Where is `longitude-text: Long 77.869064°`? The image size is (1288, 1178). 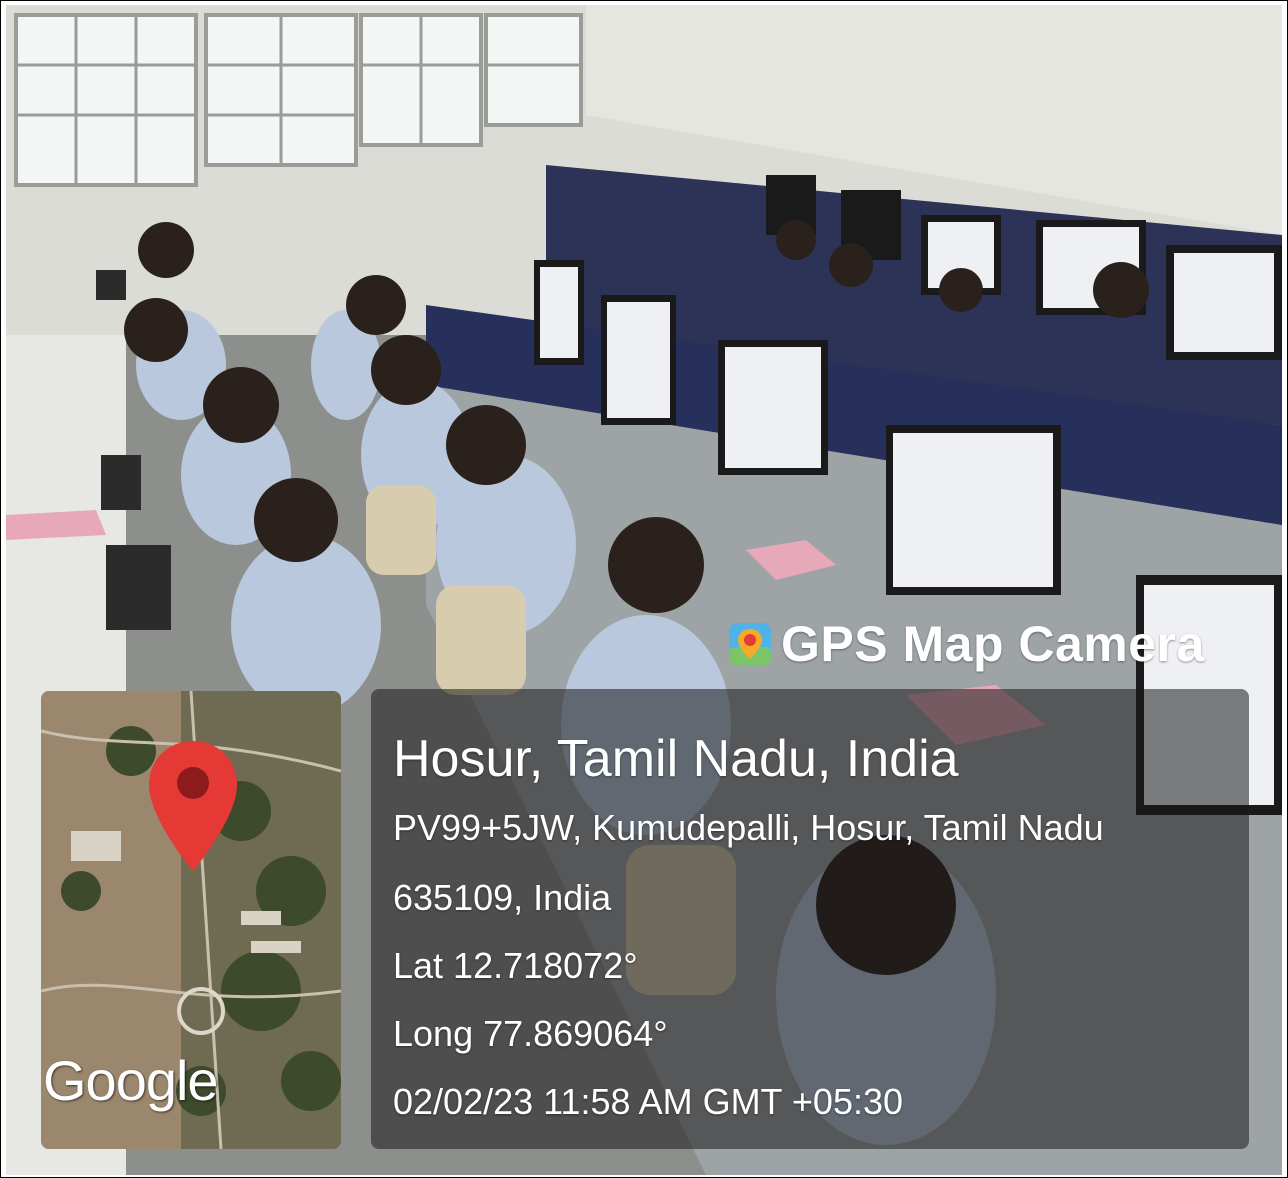 longitude-text: Long 77.869064° is located at coordinates (530, 1033).